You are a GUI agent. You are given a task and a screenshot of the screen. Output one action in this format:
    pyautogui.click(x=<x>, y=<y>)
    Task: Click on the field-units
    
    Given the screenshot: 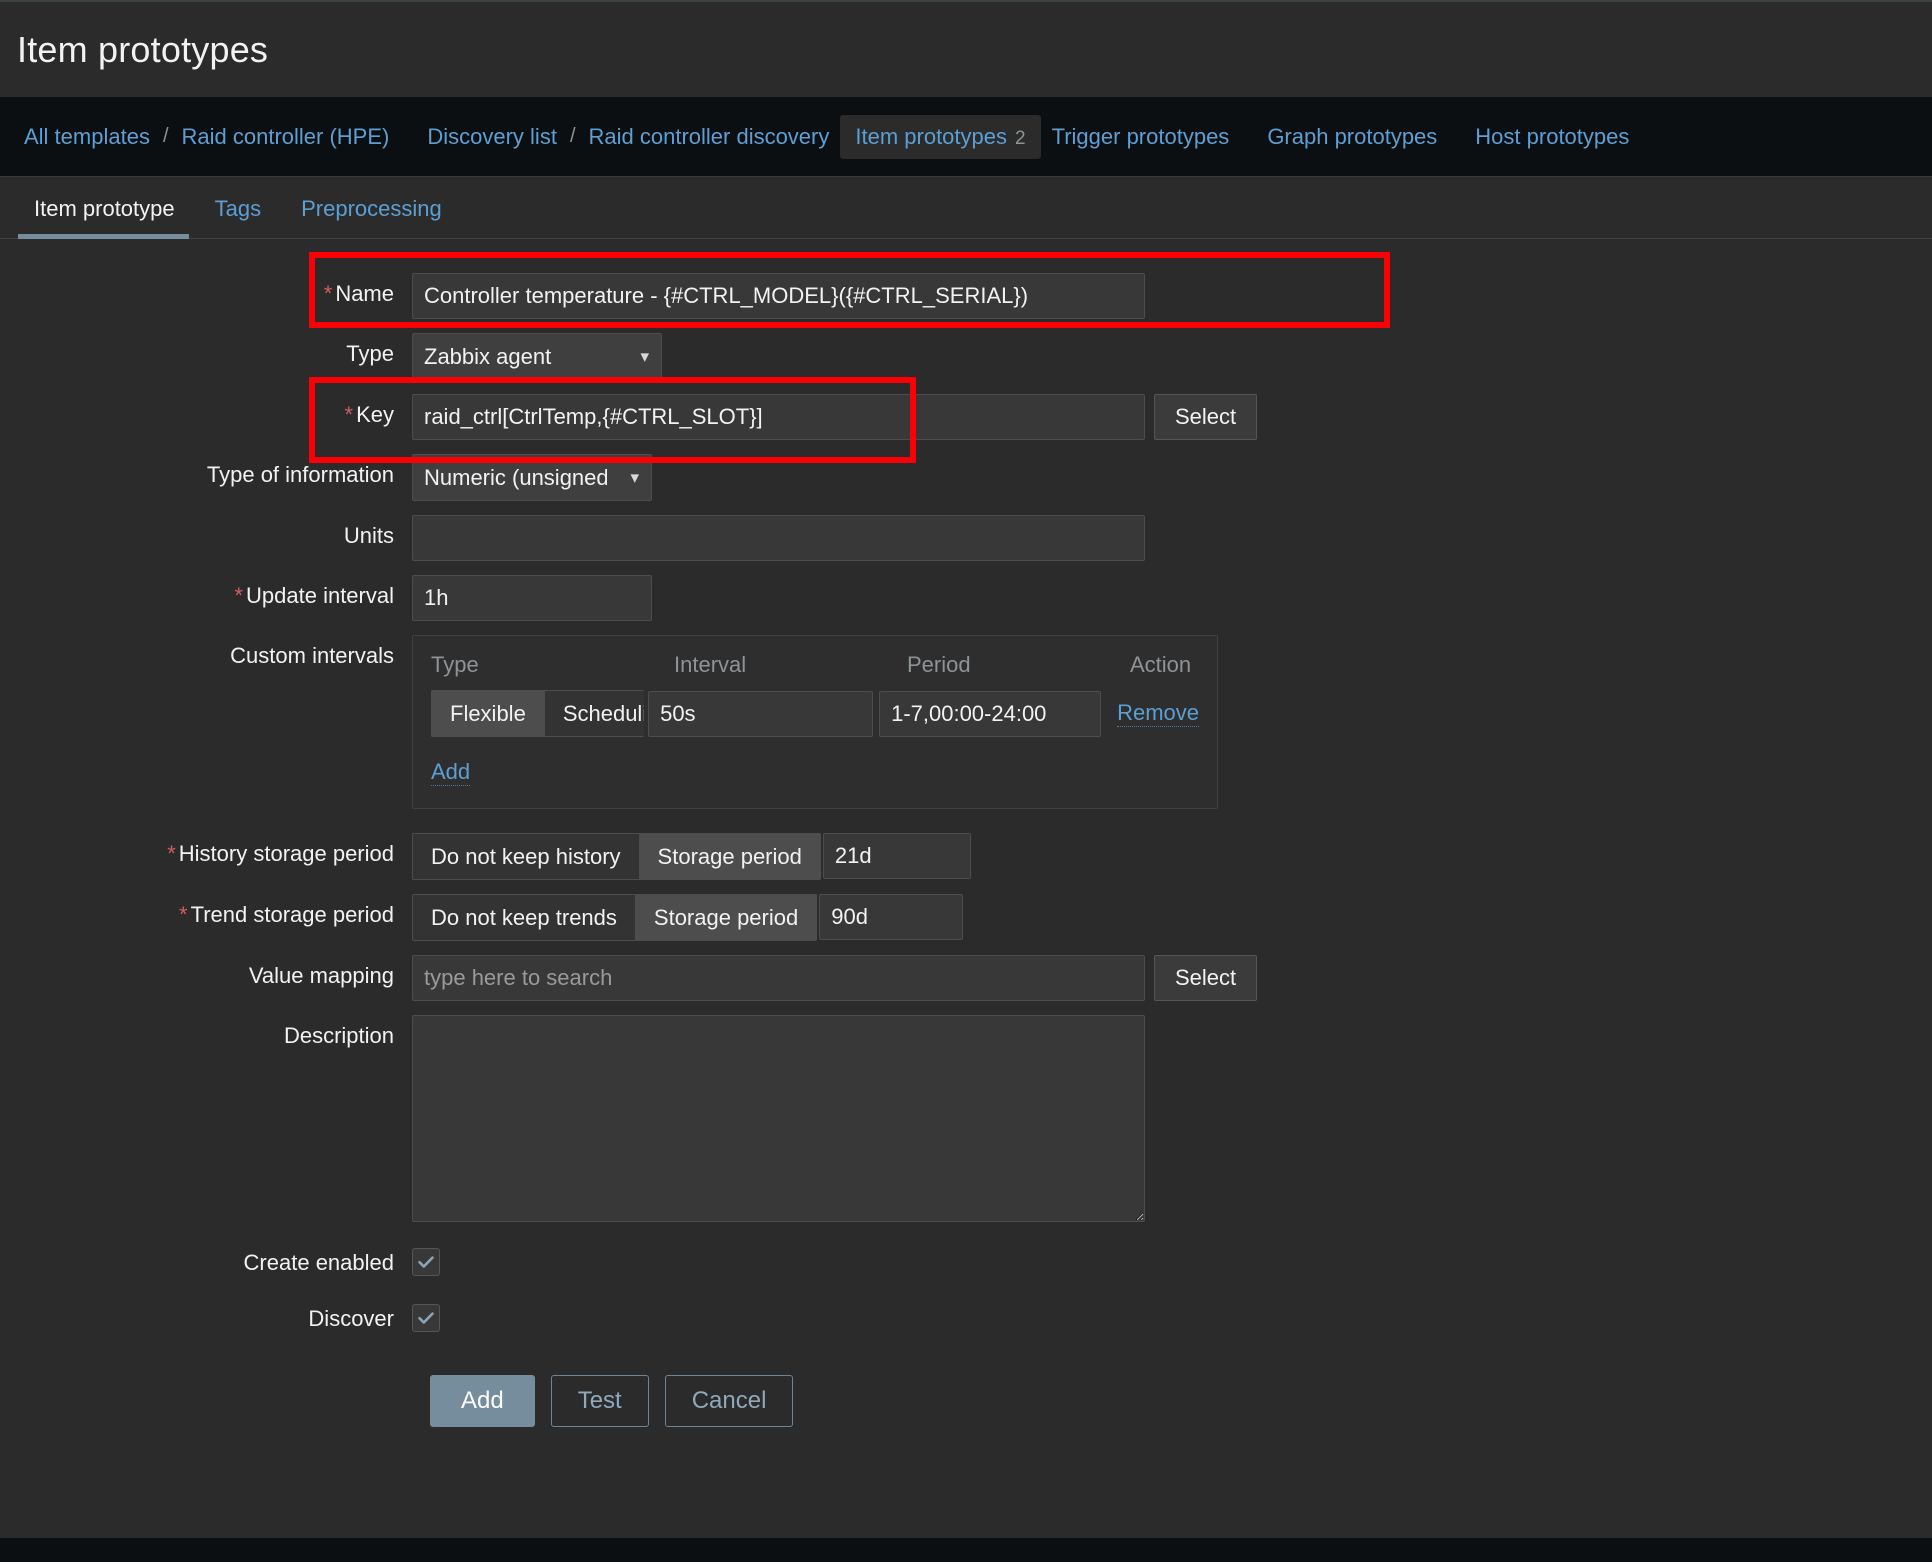 What is the action you would take?
    pyautogui.click(x=778, y=538)
    